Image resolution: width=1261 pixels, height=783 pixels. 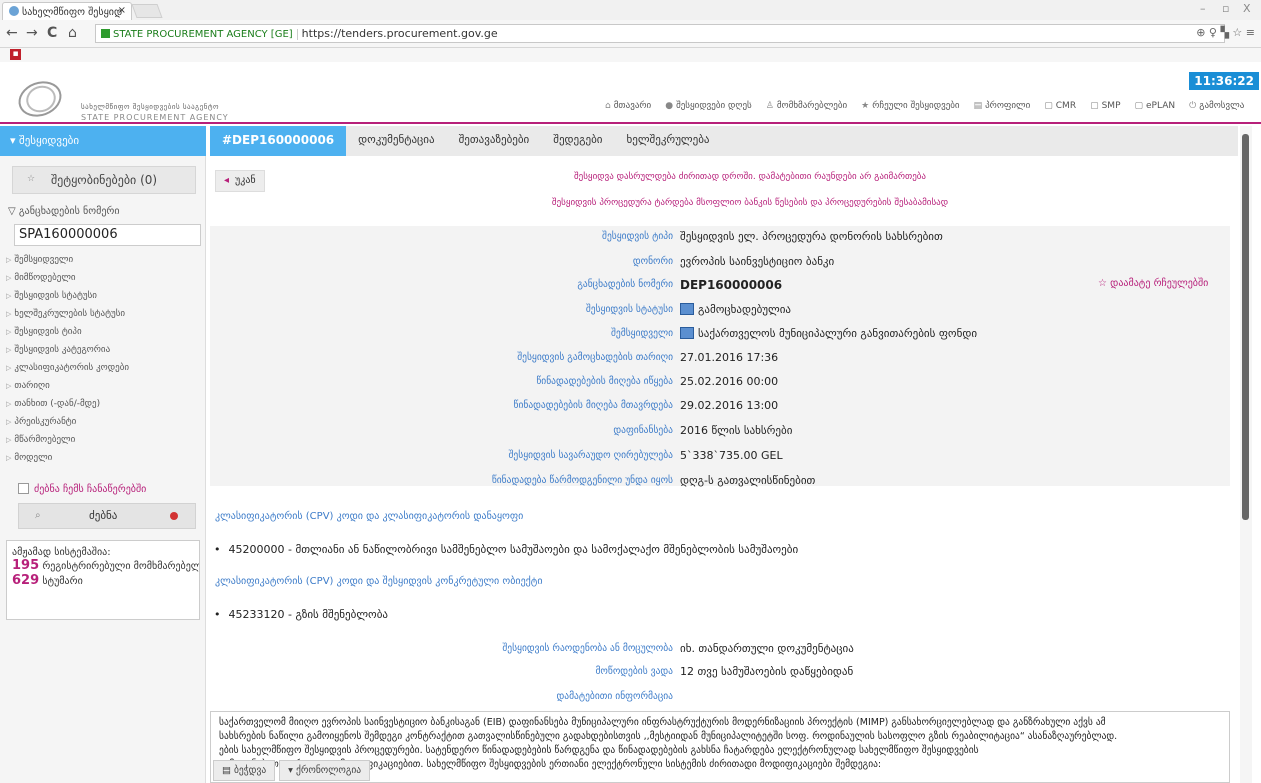 I want to click on detail-value: დღგ-ს გათვალისწინებით, so click(x=747, y=480).